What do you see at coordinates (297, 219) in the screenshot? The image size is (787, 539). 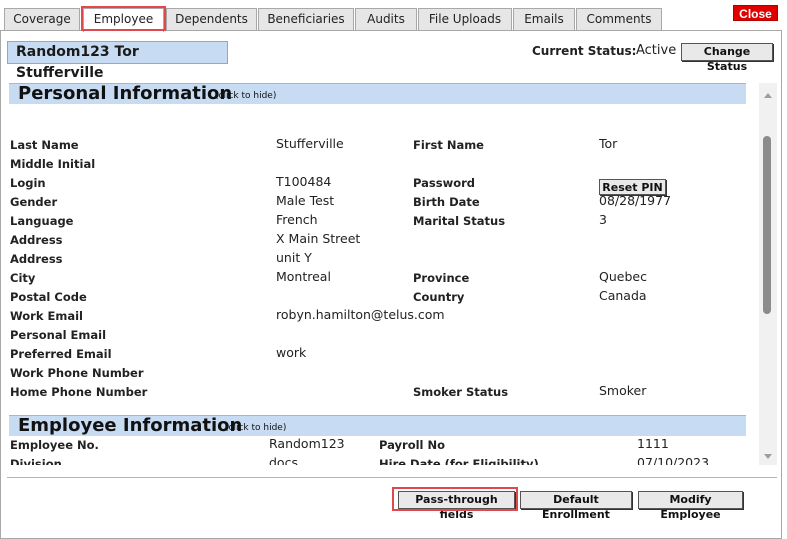 I see `field-value: French` at bounding box center [297, 219].